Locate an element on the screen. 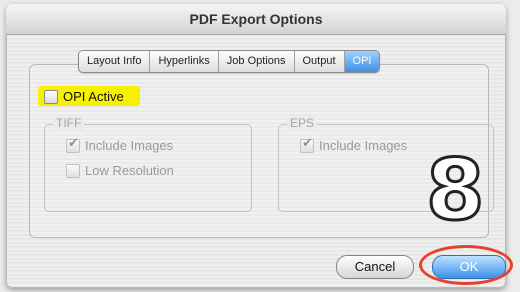 The width and height of the screenshot is (520, 292). title-bar: PDF Export Options is located at coordinates (256, 19).